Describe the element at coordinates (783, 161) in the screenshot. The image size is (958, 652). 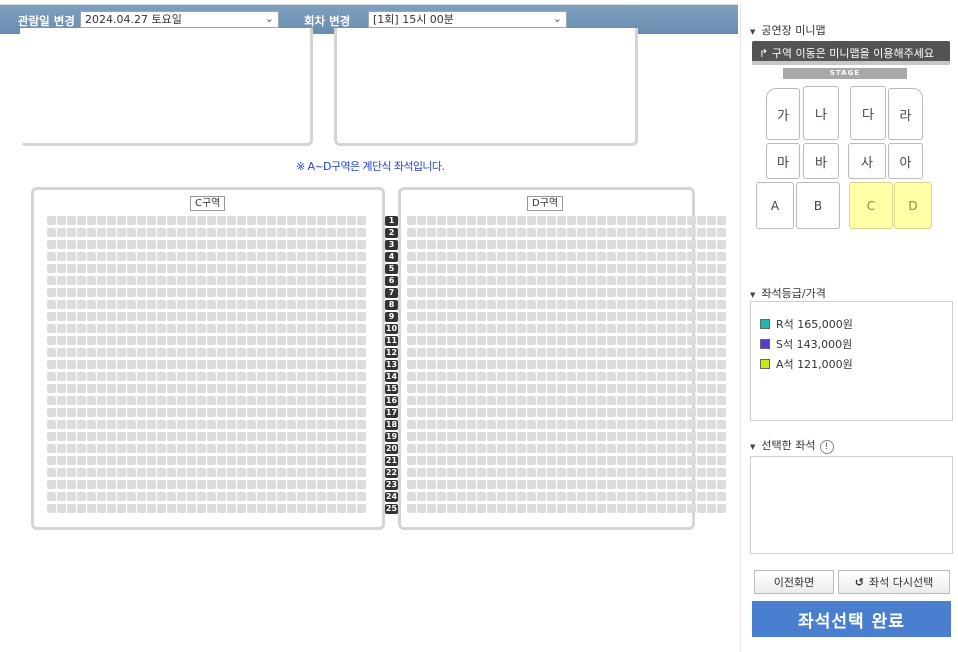
I see `minimap-zone-ma: 마` at that location.